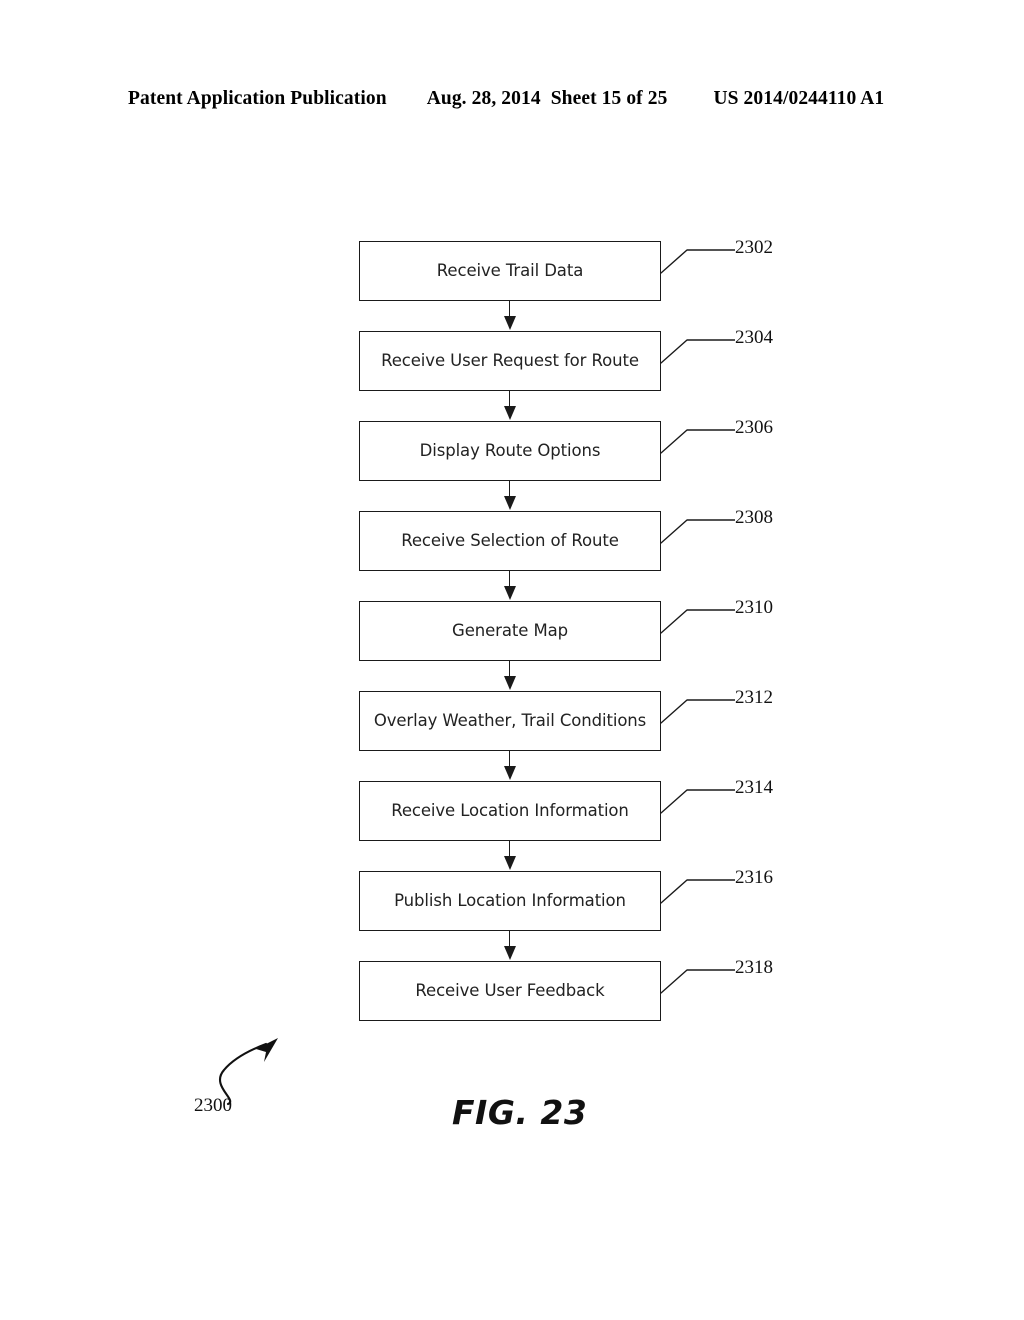 The width and height of the screenshot is (1024, 1320). Describe the element at coordinates (754, 247) in the screenshot. I see `reference-numeral-2302: 2302` at that location.